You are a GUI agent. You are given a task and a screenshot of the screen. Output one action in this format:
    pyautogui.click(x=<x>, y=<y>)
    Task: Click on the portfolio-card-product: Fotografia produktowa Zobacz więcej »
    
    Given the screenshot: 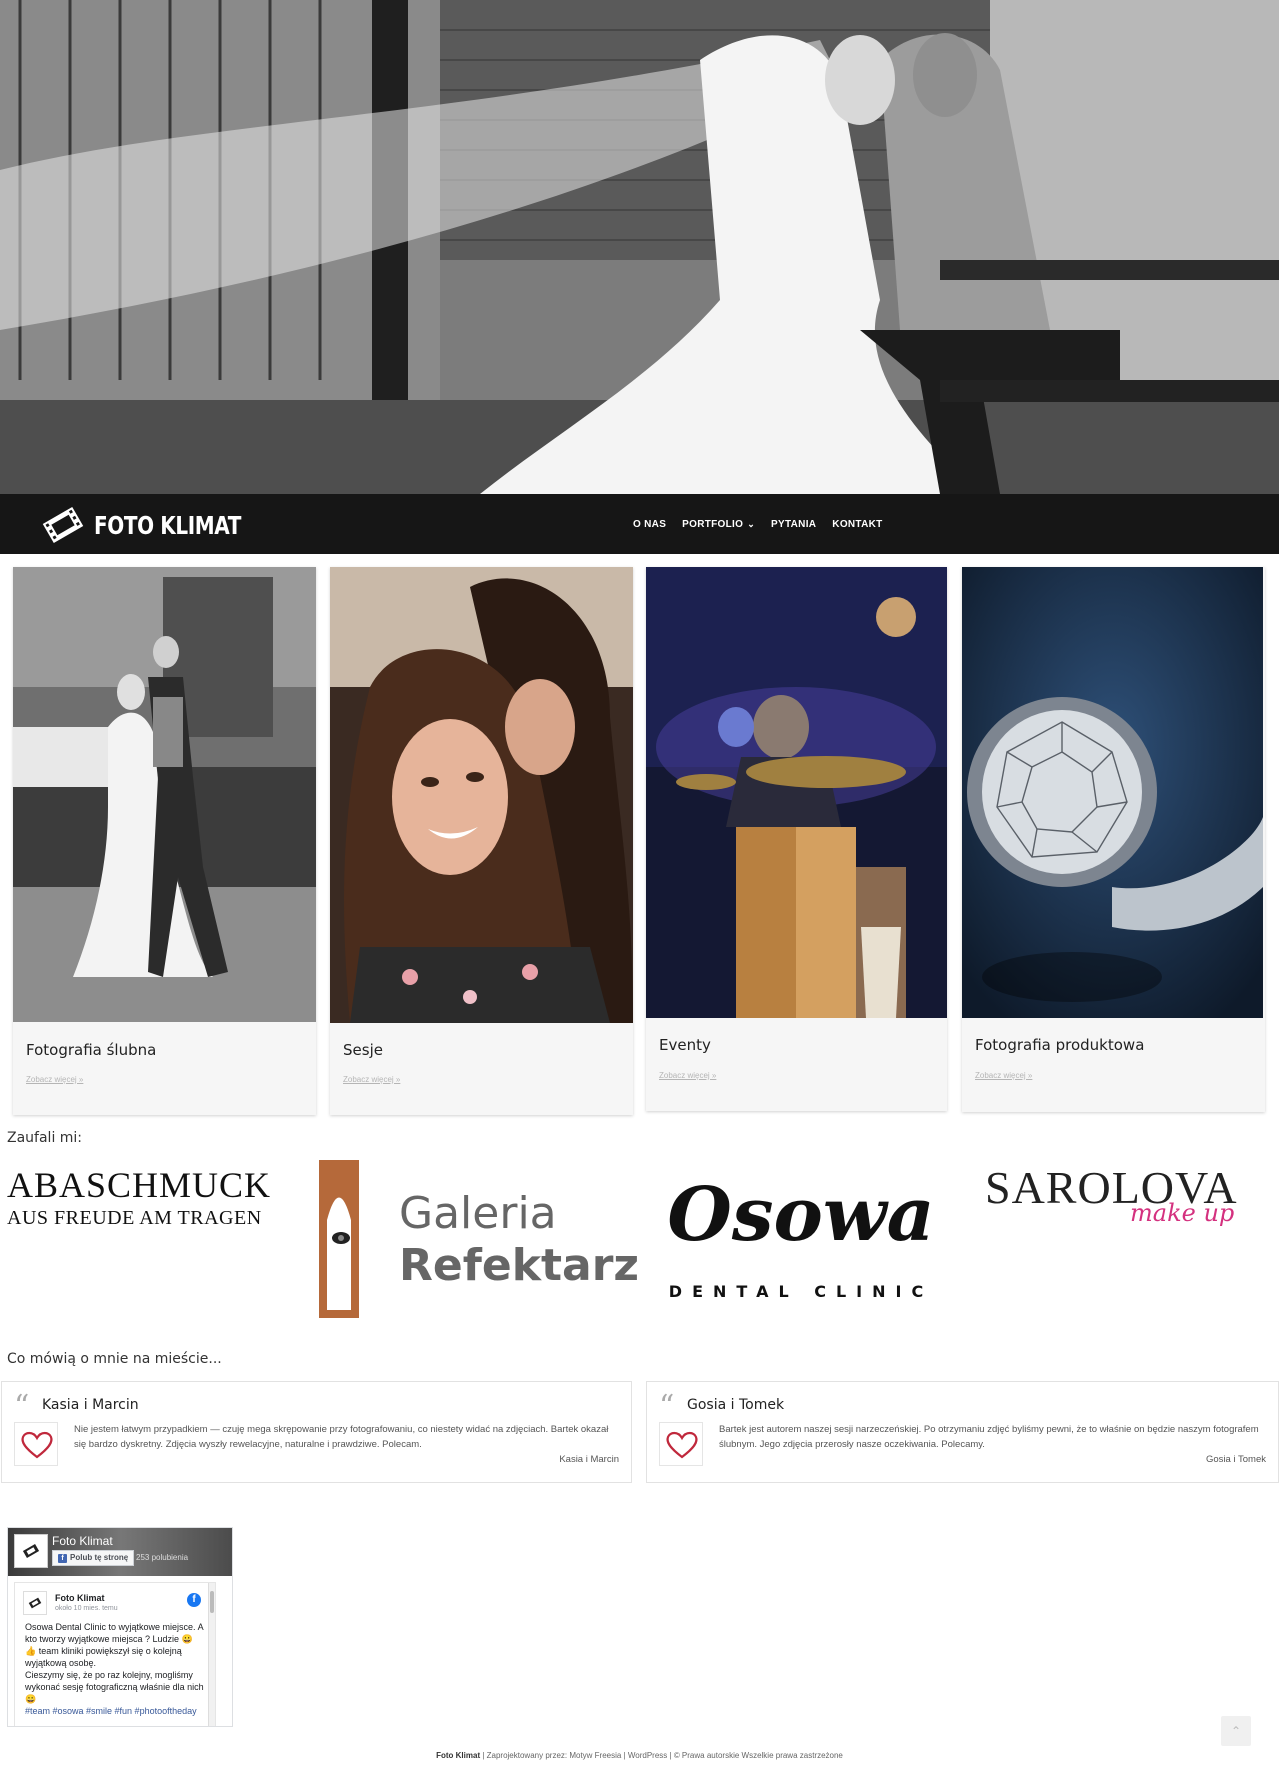 What is the action you would take?
    pyautogui.click(x=1113, y=839)
    